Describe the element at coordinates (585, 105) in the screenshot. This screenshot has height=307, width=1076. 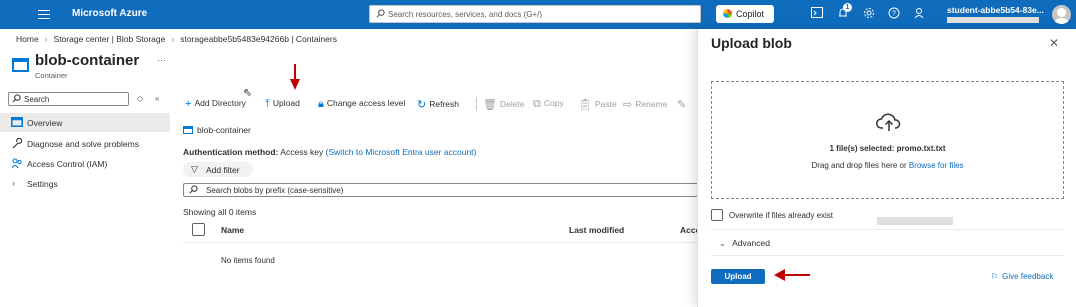
I see `clipboard-icon: 📋︎` at that location.